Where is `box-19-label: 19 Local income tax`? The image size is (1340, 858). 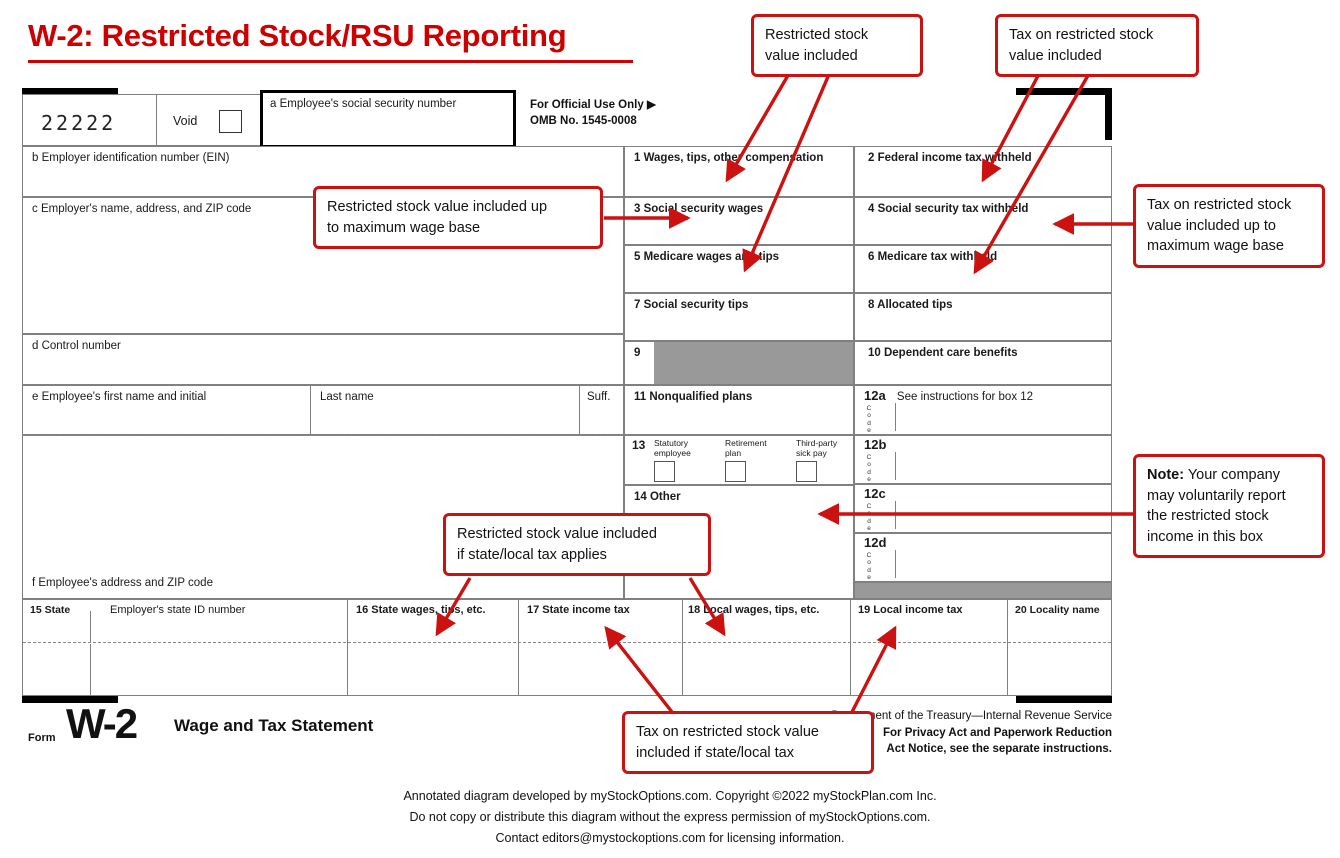
box-19-label: 19 Local income tax is located at coordinates (910, 610).